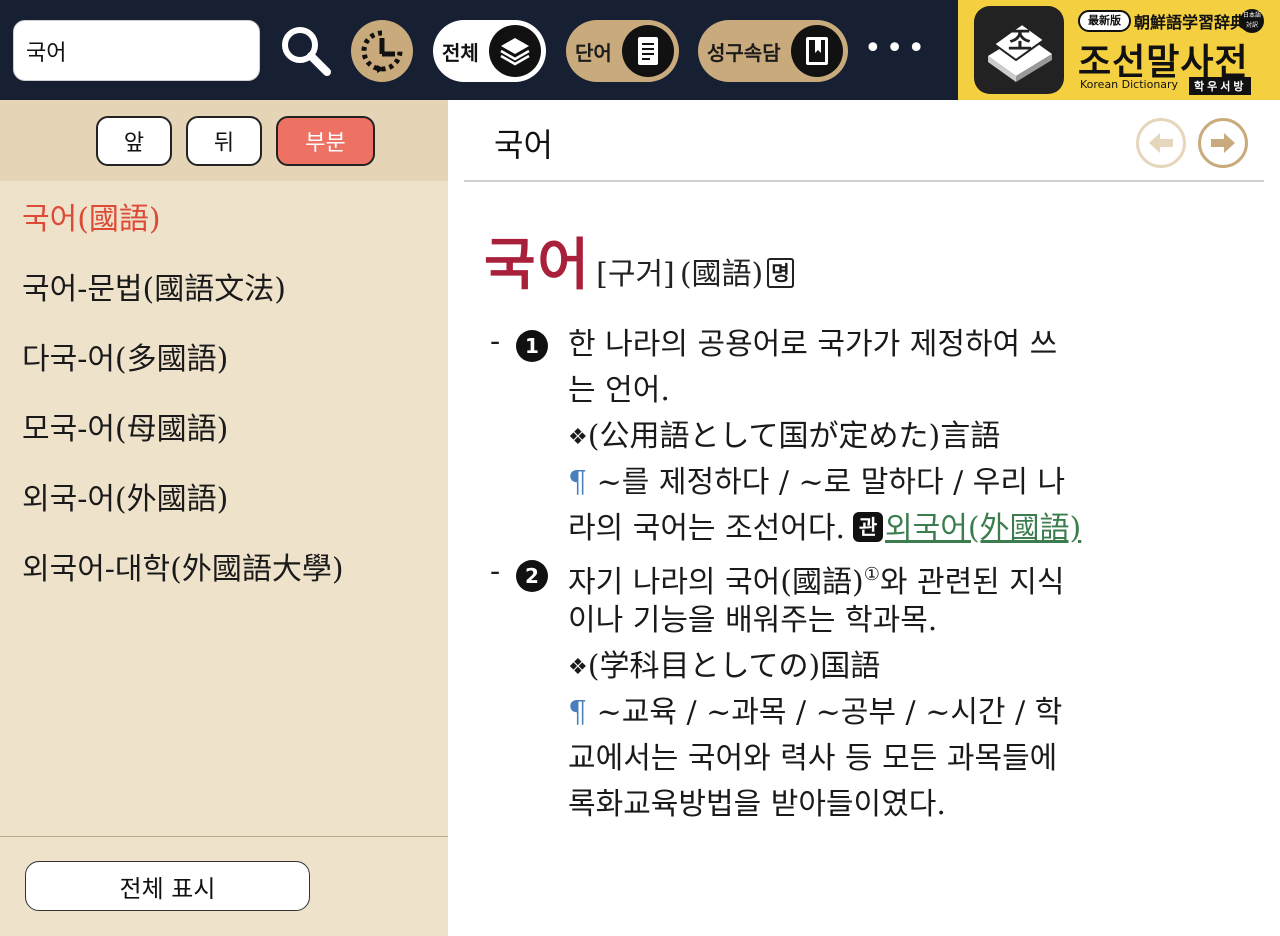 This screenshot has width=1280, height=936. What do you see at coordinates (817, 51) in the screenshot?
I see `book-bookmark-icon` at bounding box center [817, 51].